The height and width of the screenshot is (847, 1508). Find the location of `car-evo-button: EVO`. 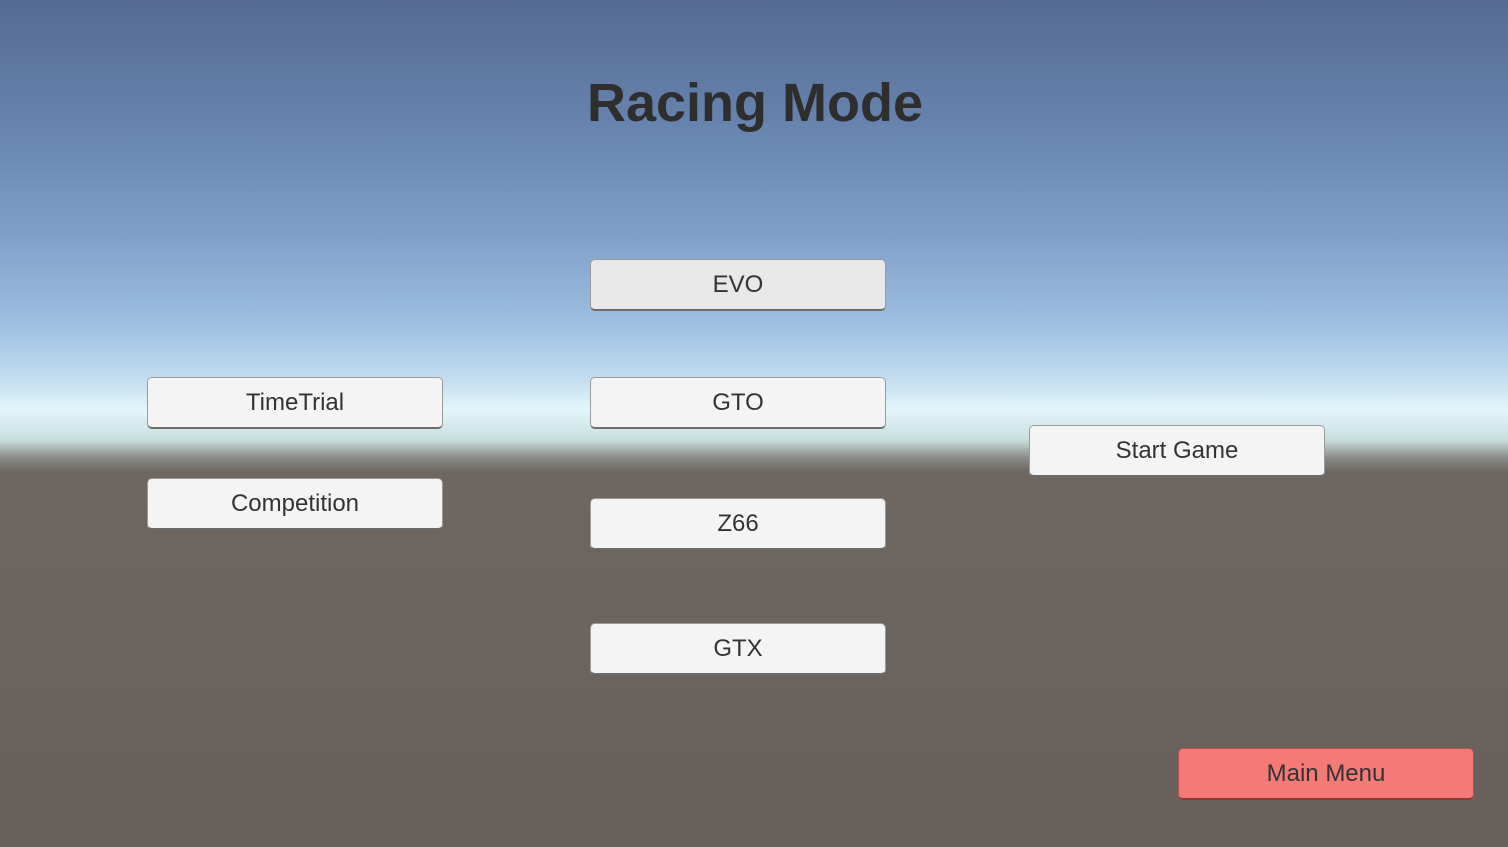

car-evo-button: EVO is located at coordinates (738, 285).